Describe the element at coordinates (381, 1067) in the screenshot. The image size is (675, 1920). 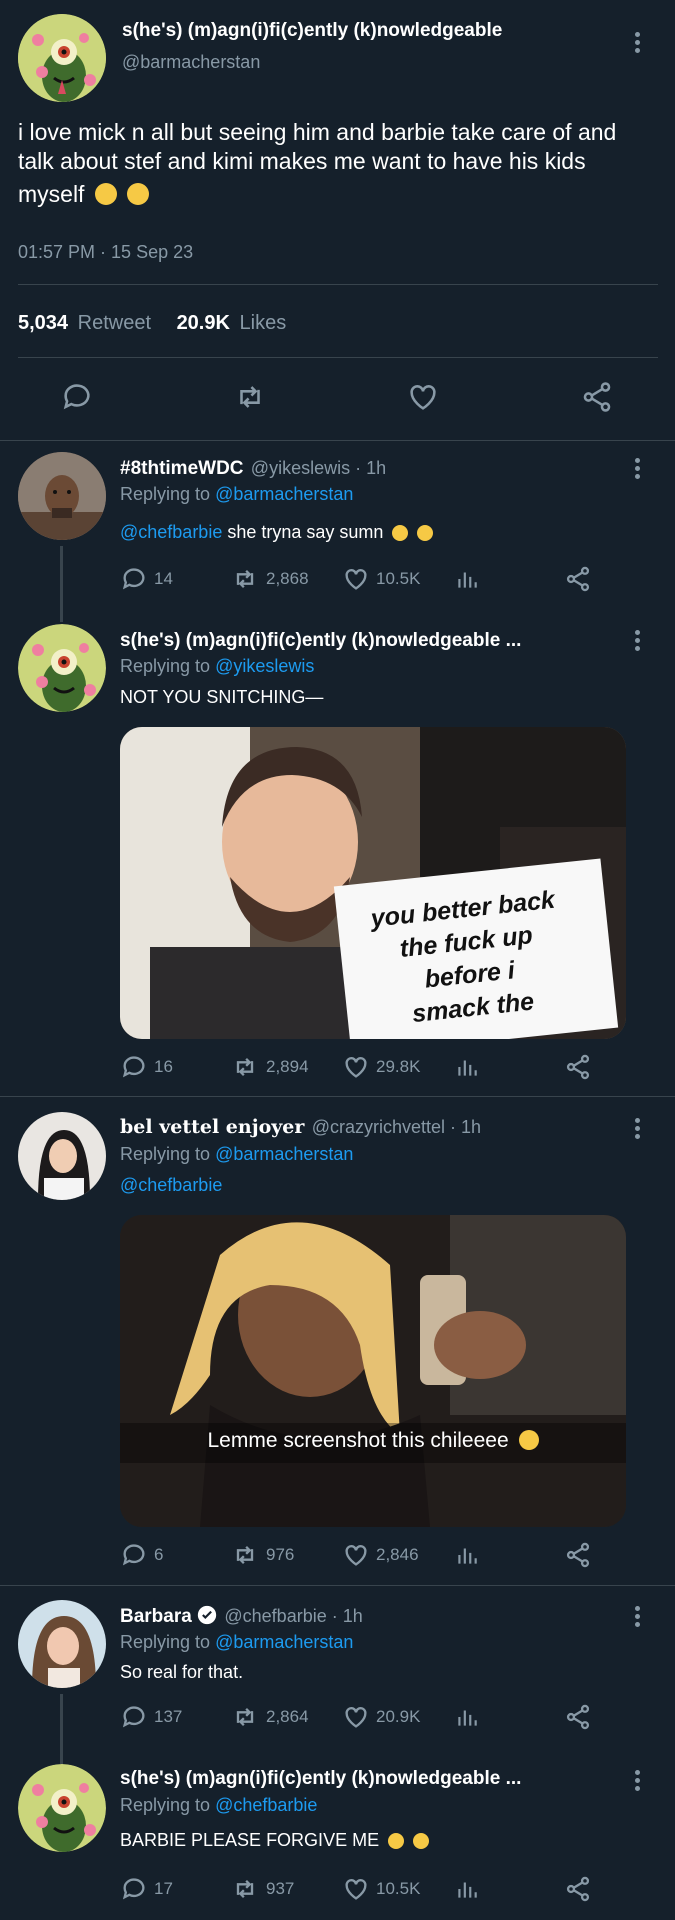
I see `like-button: 29.8K` at that location.